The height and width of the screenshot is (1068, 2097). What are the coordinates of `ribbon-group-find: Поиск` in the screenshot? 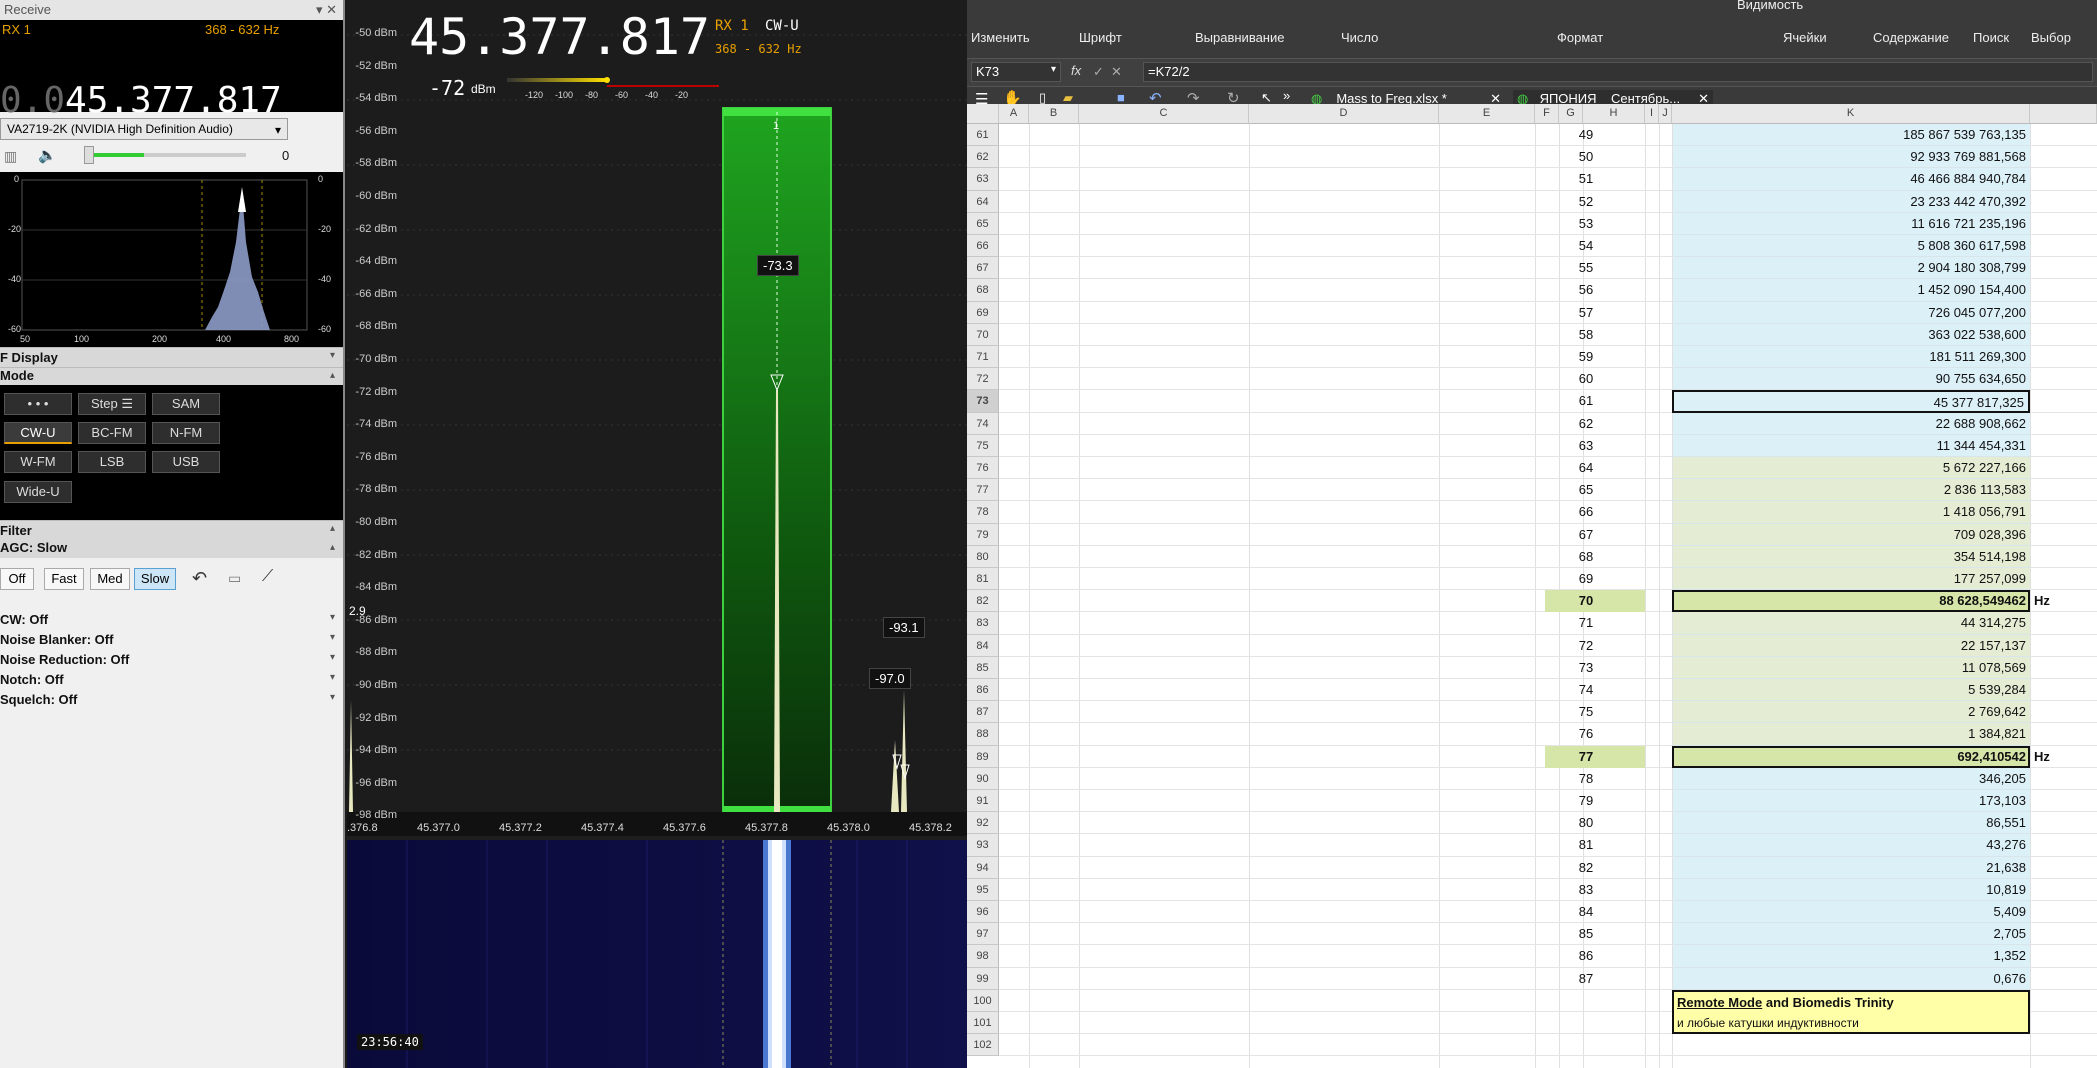 It's located at (1991, 37).